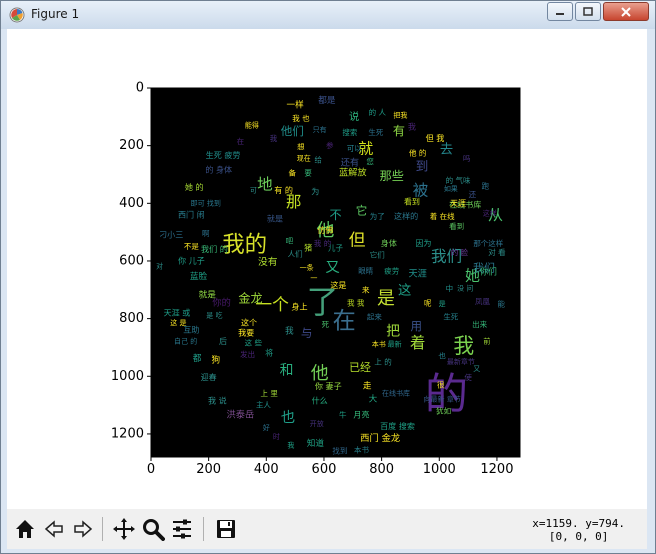 The image size is (656, 554). I want to click on wordcloud-word: 这样, so click(490, 212).